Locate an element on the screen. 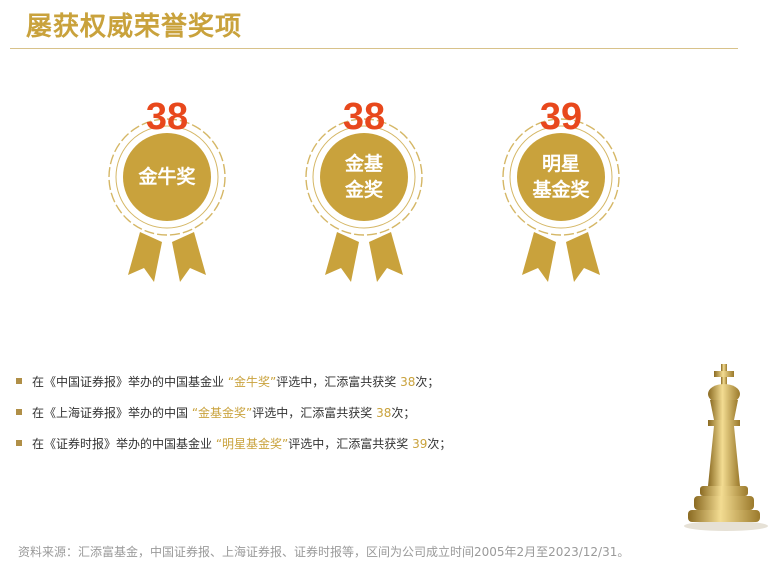 The image size is (772, 566). list-item: 在《上海证券报》举办的中国 “金基金奖”评选中，汇添富共获奖 38次； is located at coordinates (233, 418).